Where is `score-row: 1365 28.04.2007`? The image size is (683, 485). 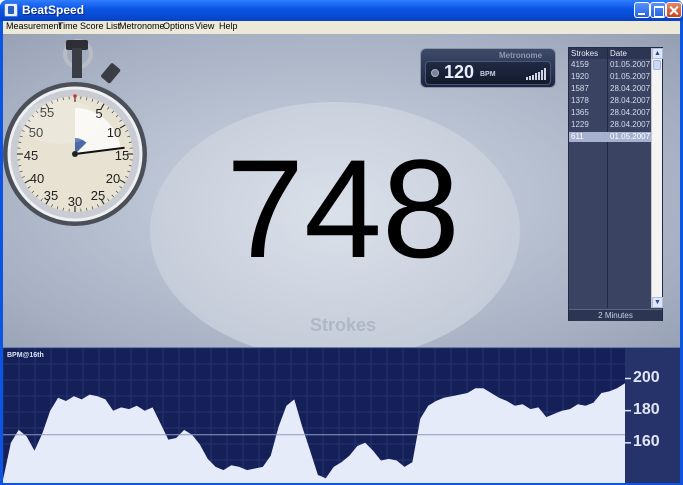 score-row: 1365 28.04.2007 is located at coordinates (610, 113).